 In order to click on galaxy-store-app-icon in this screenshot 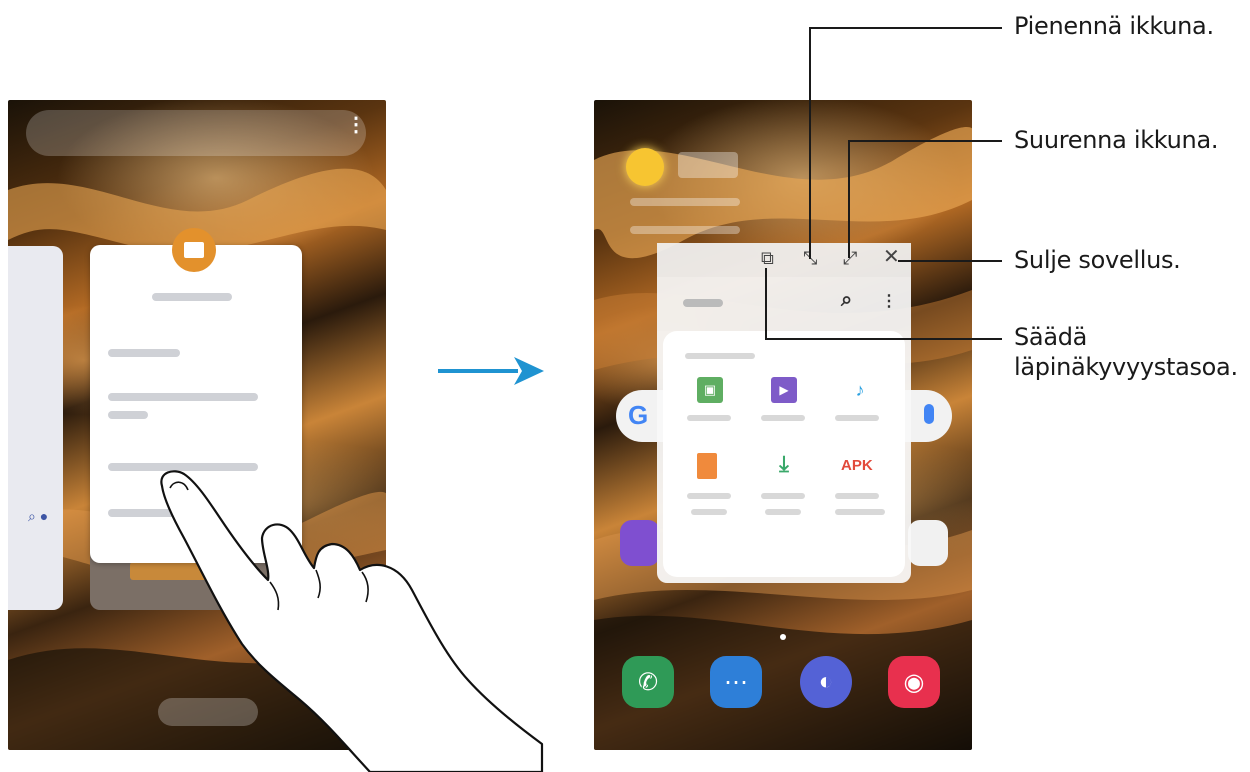, I will do `click(640, 543)`.